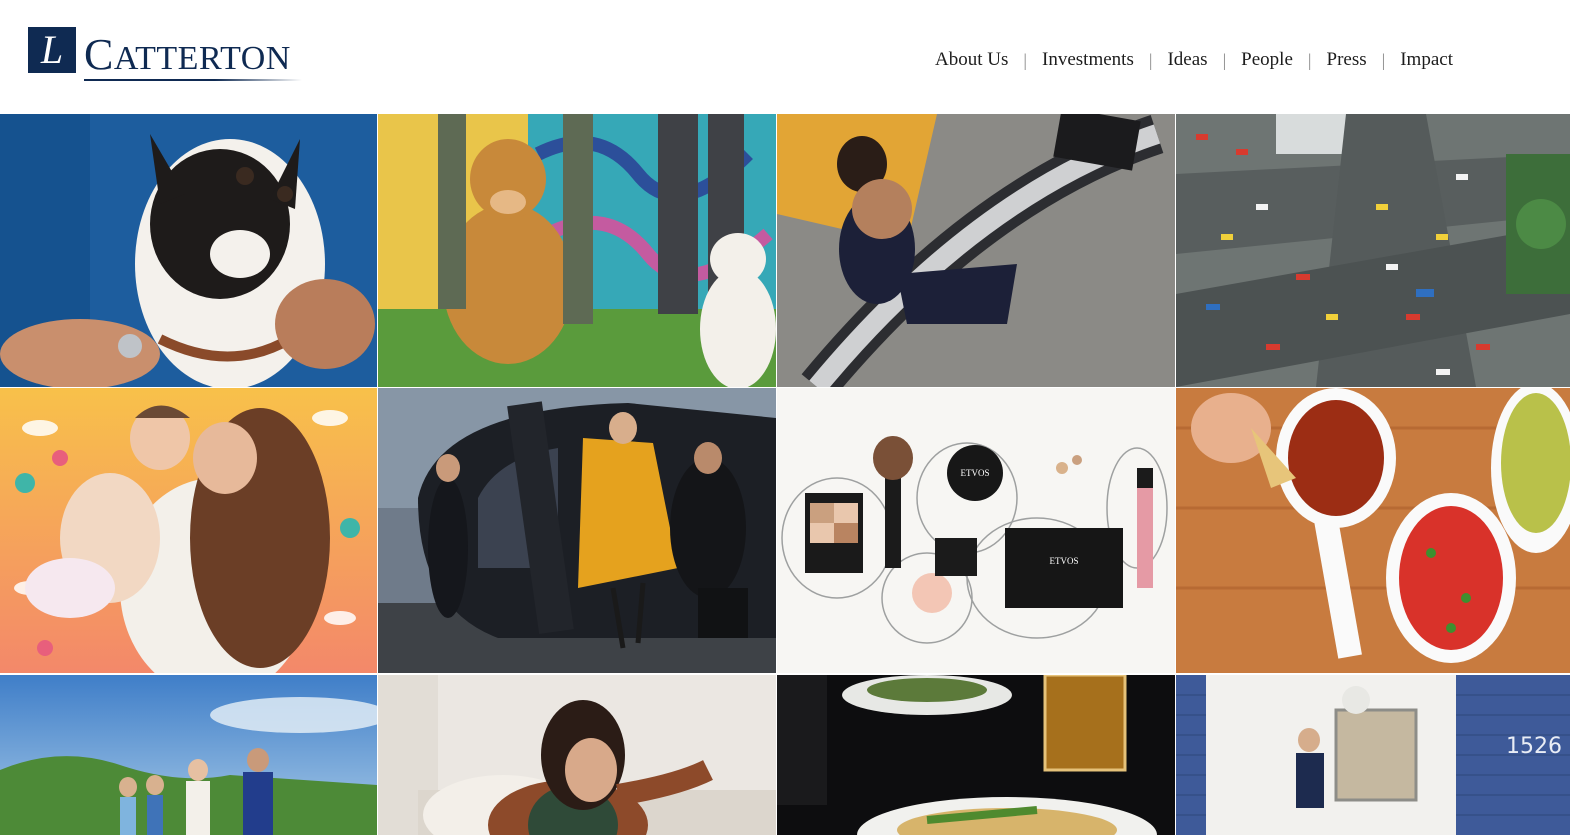 This screenshot has height=835, width=1570. I want to click on dog-vet-image, so click(188, 250).